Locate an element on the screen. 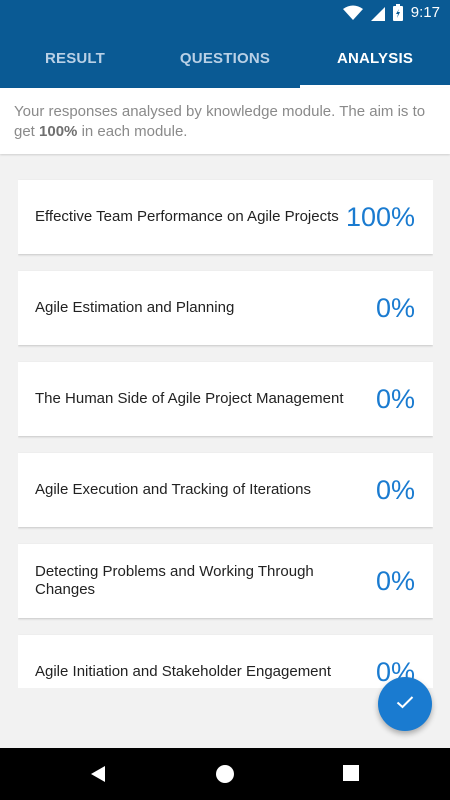 This screenshot has height=800, width=450. recents-icon is located at coordinates (351, 775).